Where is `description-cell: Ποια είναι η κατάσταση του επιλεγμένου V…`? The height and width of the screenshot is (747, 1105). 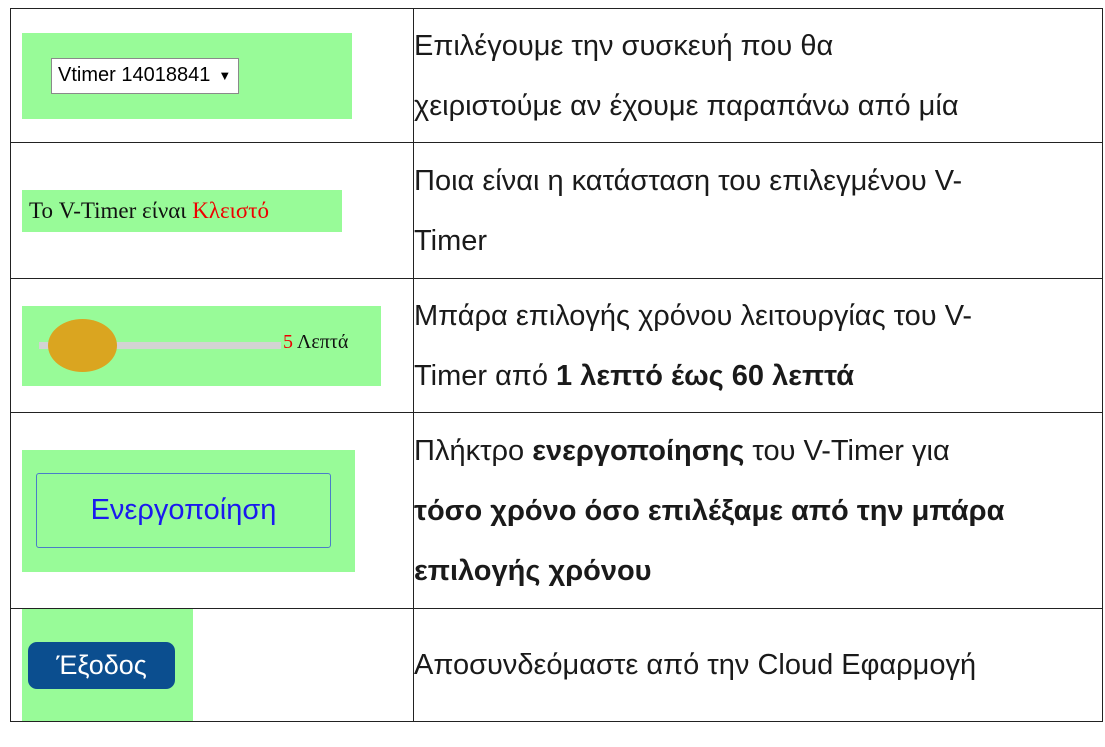
description-cell: Ποια είναι η κατάσταση του επιλεγμένου V… is located at coordinates (758, 210).